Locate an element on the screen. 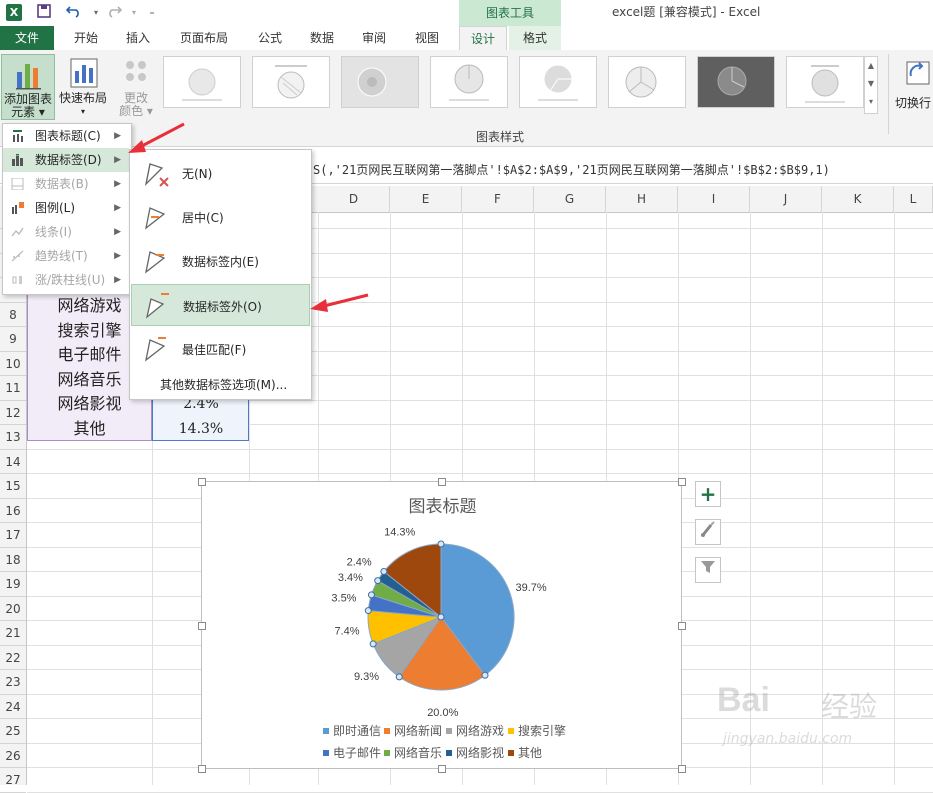 This screenshot has width=933, height=793. column-header-l: L is located at coordinates (913, 199).